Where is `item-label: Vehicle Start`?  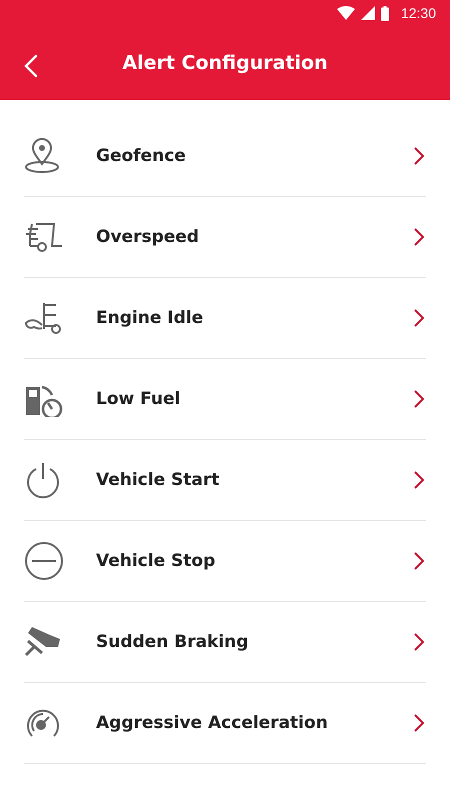
item-label: Vehicle Start is located at coordinates (158, 480).